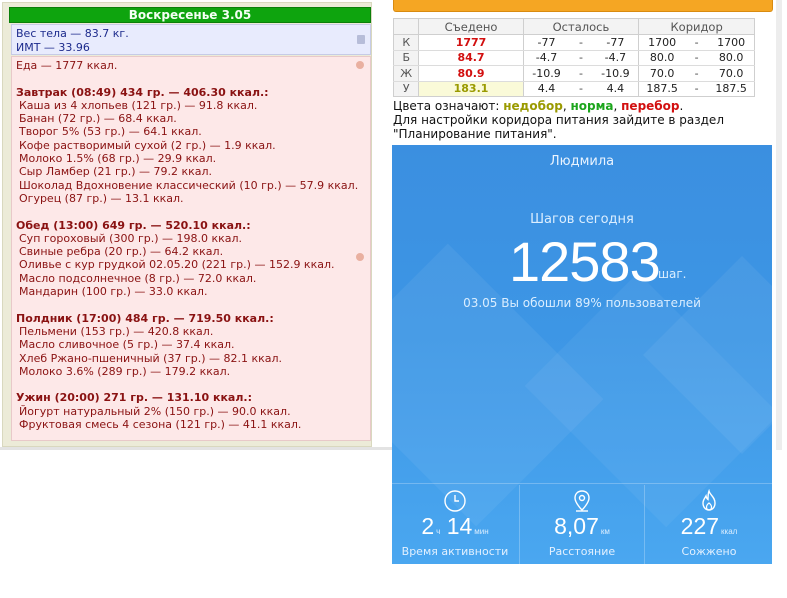 The image size is (787, 598). I want to click on stat-distance: 8,07 км Расстояние, so click(582, 524).